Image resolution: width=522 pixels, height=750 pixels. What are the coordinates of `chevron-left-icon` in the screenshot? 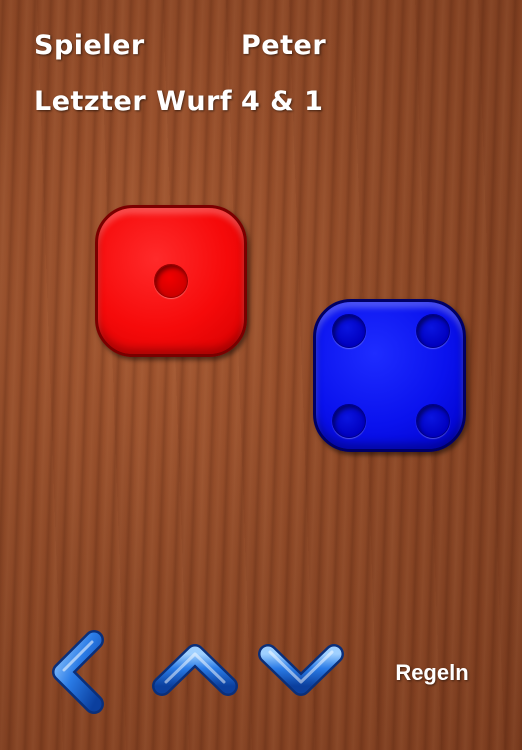 It's located at (78, 672).